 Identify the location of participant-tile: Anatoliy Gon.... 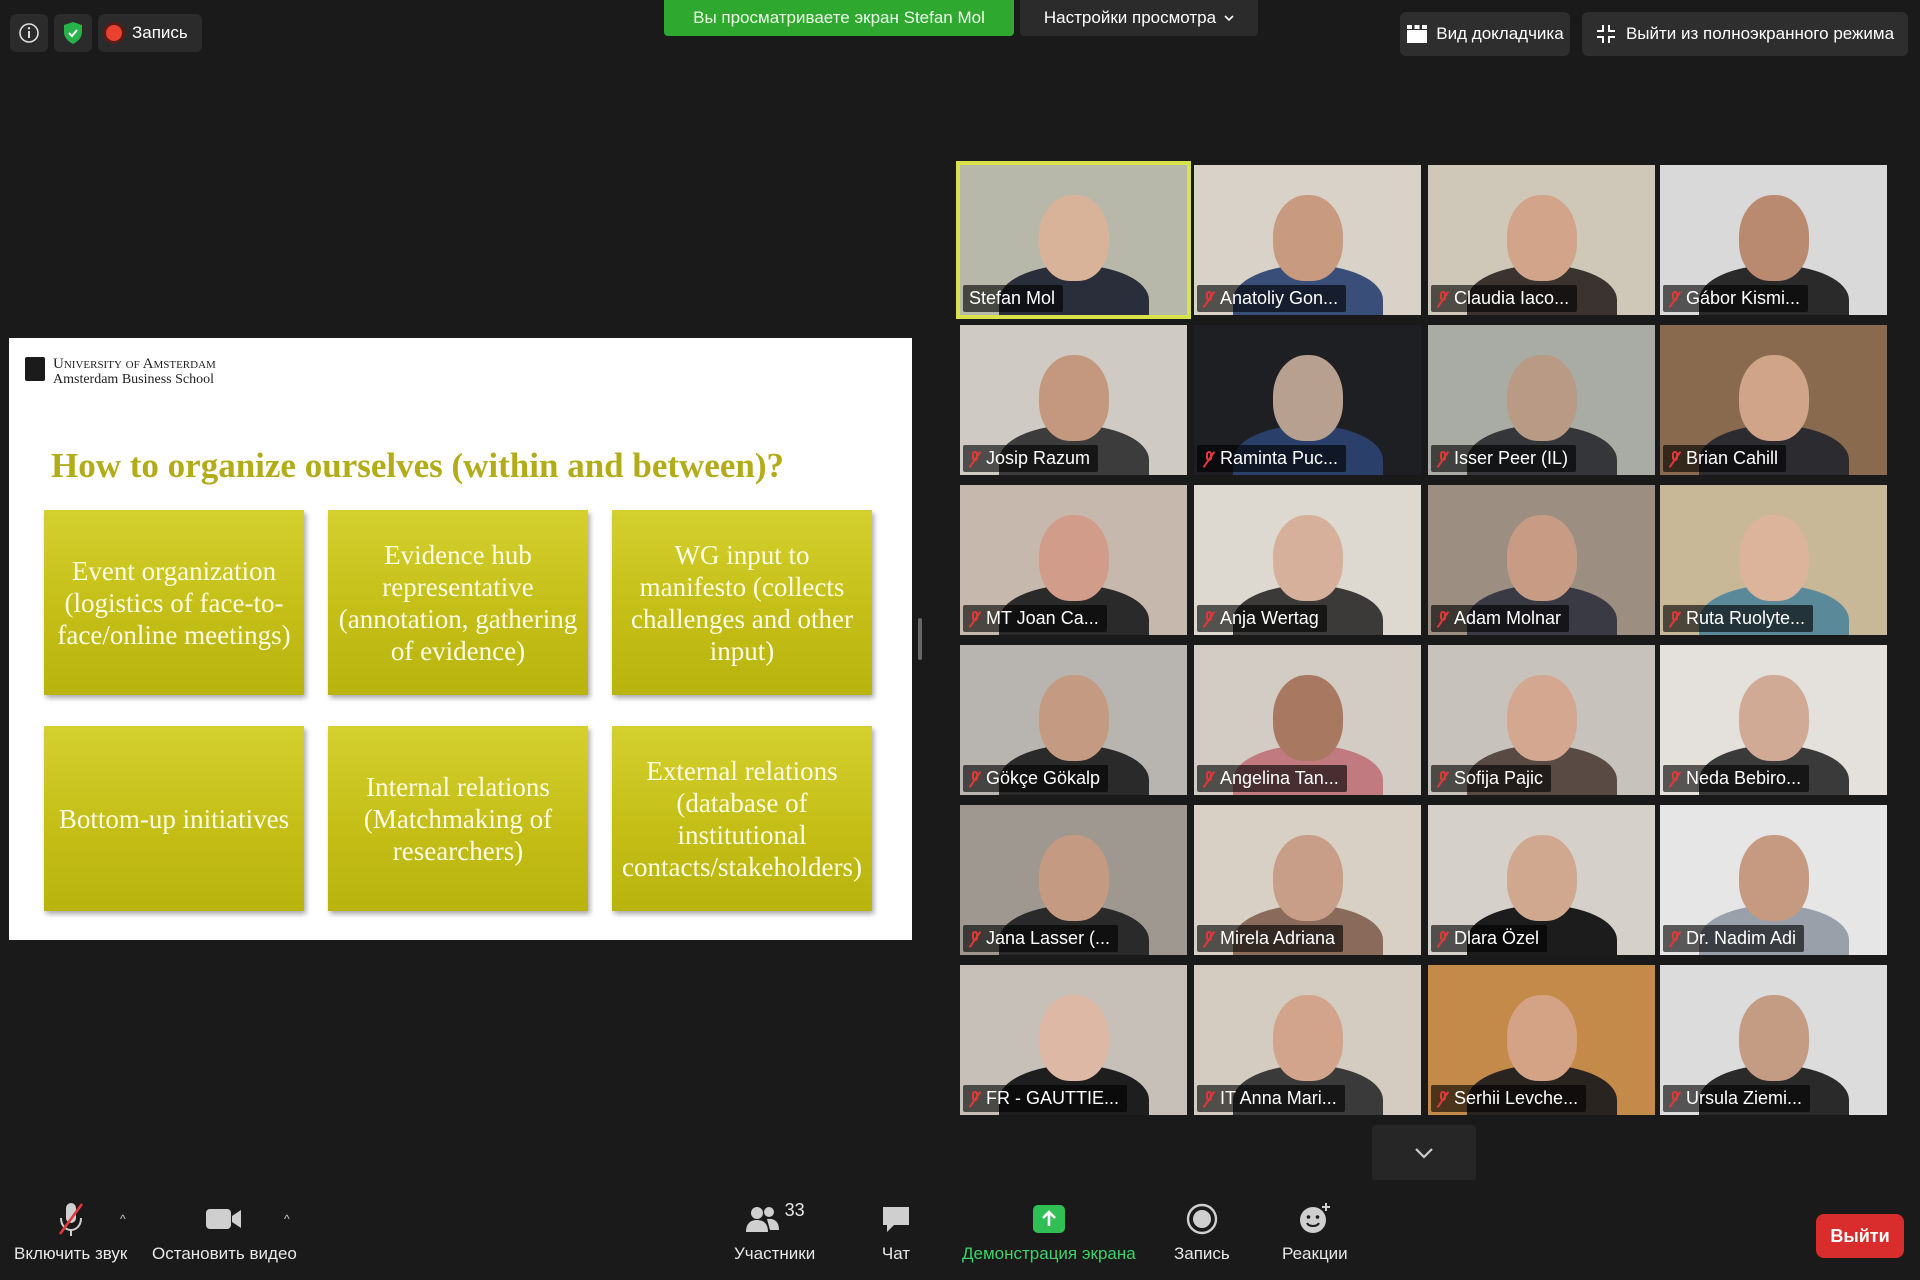
(1307, 240).